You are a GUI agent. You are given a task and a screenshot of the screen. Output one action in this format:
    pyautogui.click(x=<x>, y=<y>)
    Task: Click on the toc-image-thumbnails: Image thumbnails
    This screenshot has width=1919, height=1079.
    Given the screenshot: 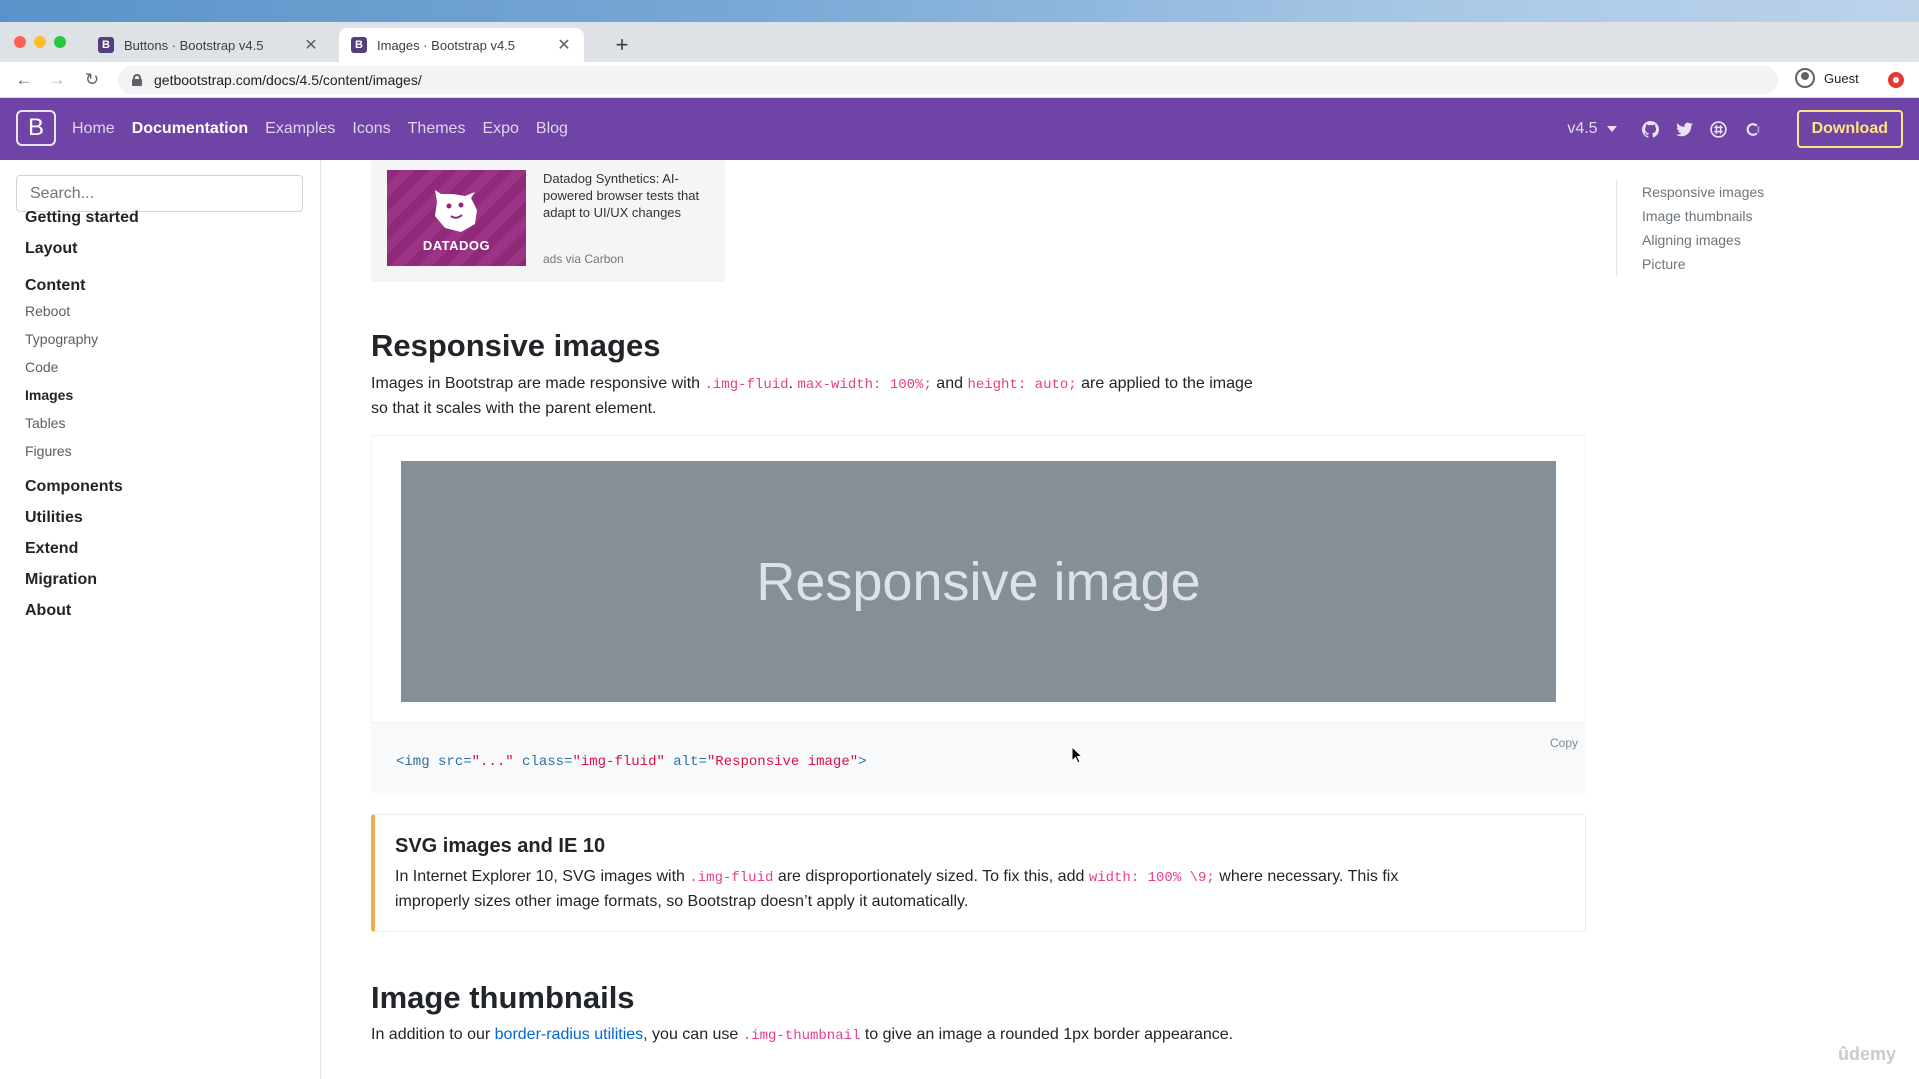 What is the action you would take?
    pyautogui.click(x=1703, y=216)
    